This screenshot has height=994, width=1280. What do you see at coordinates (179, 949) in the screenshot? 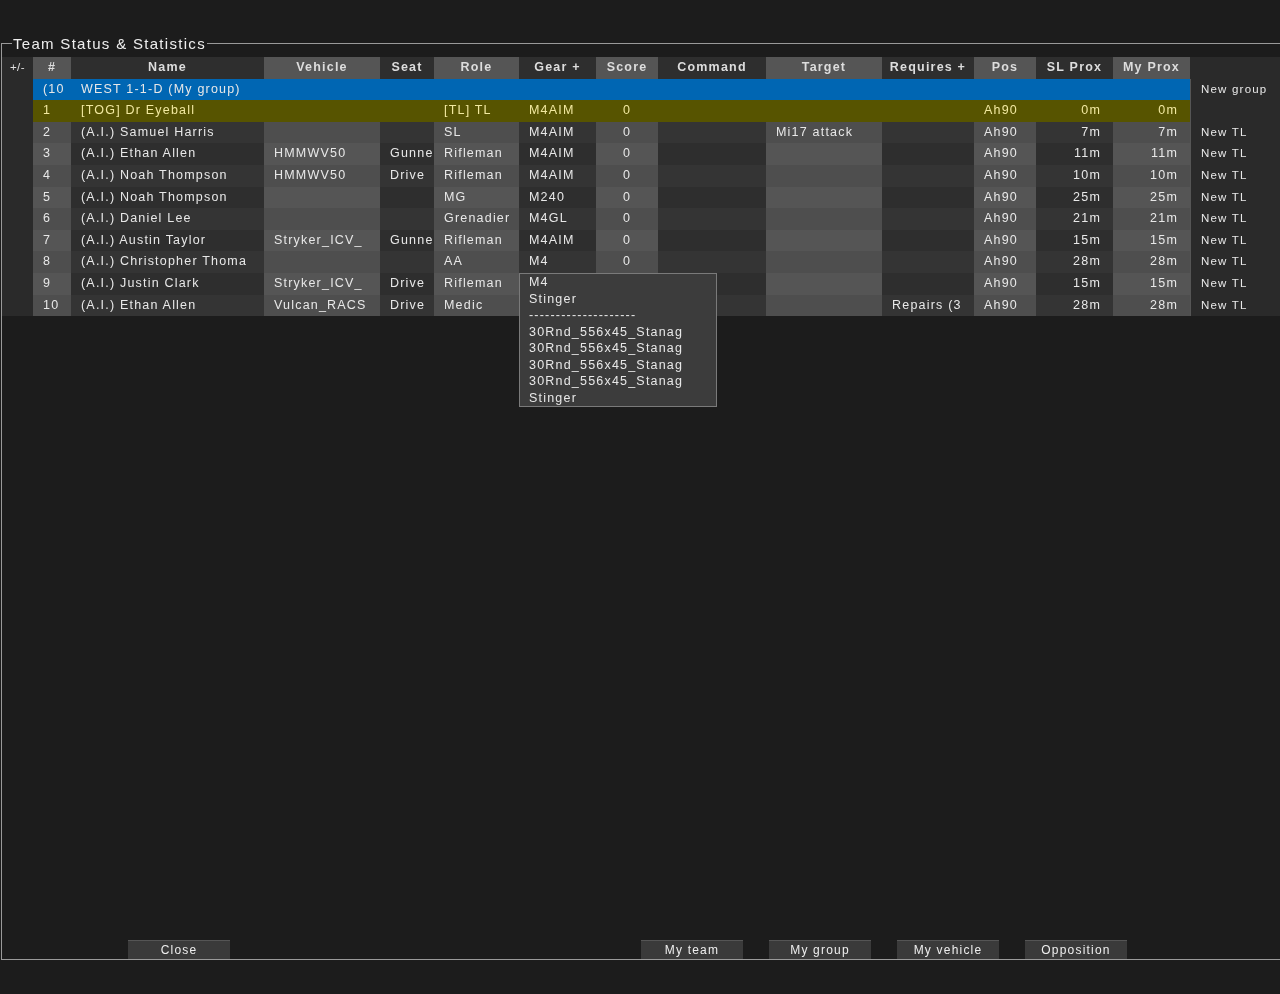
I see `close-button: Close` at bounding box center [179, 949].